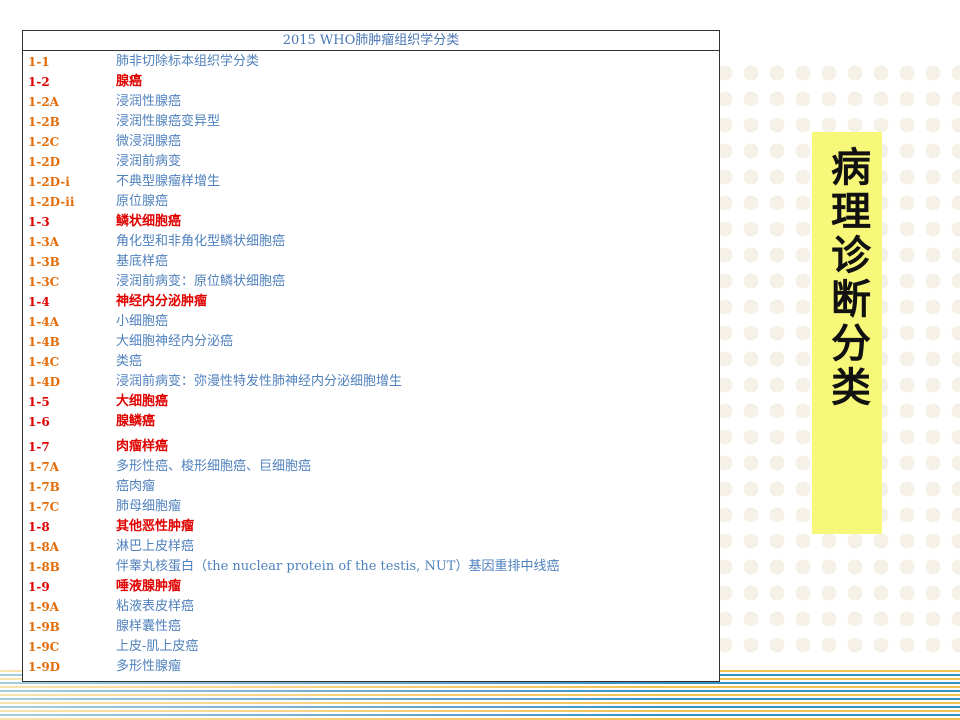 The width and height of the screenshot is (960, 720). I want to click on table-row: 1-4B 大细胞神经内分泌癌, so click(371, 342).